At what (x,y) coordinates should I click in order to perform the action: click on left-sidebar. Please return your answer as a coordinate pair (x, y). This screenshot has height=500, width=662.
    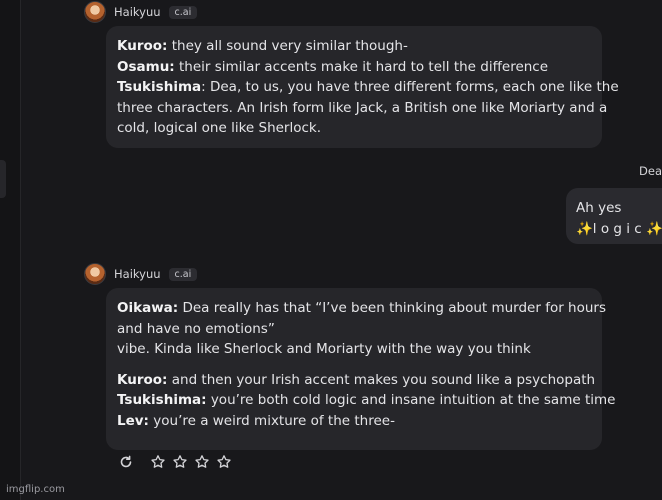
    Looking at the image, I should click on (10, 250).